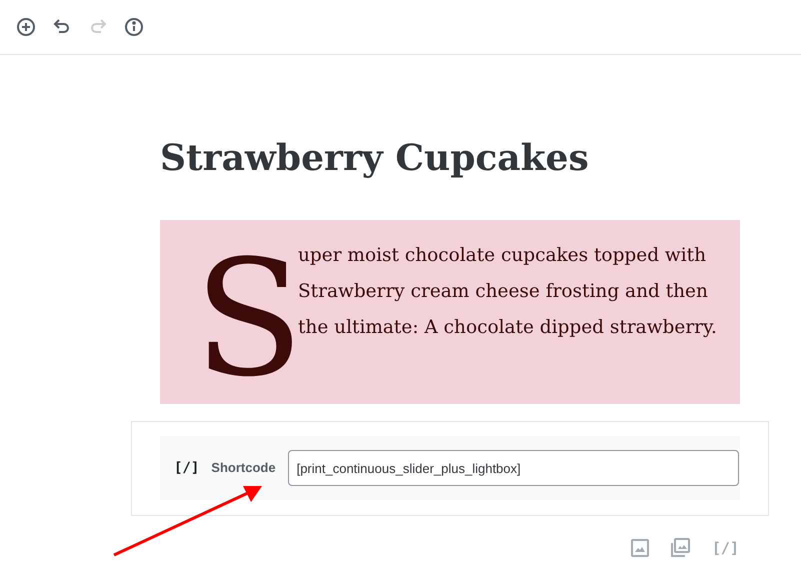  I want to click on shortcode-icon: [/], so click(187, 468).